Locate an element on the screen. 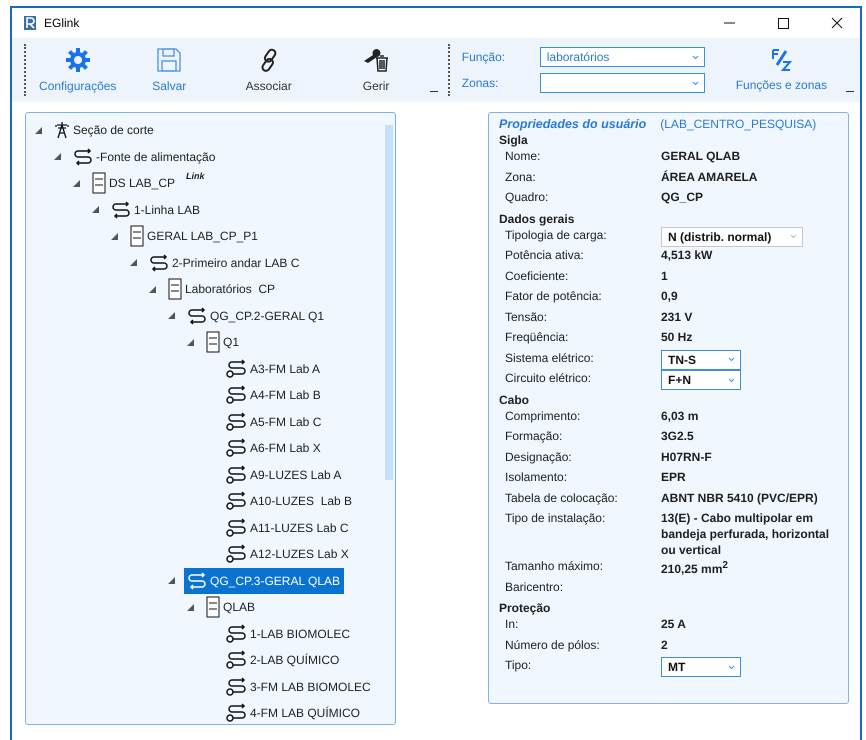  maximize-icon is located at coordinates (783, 23).